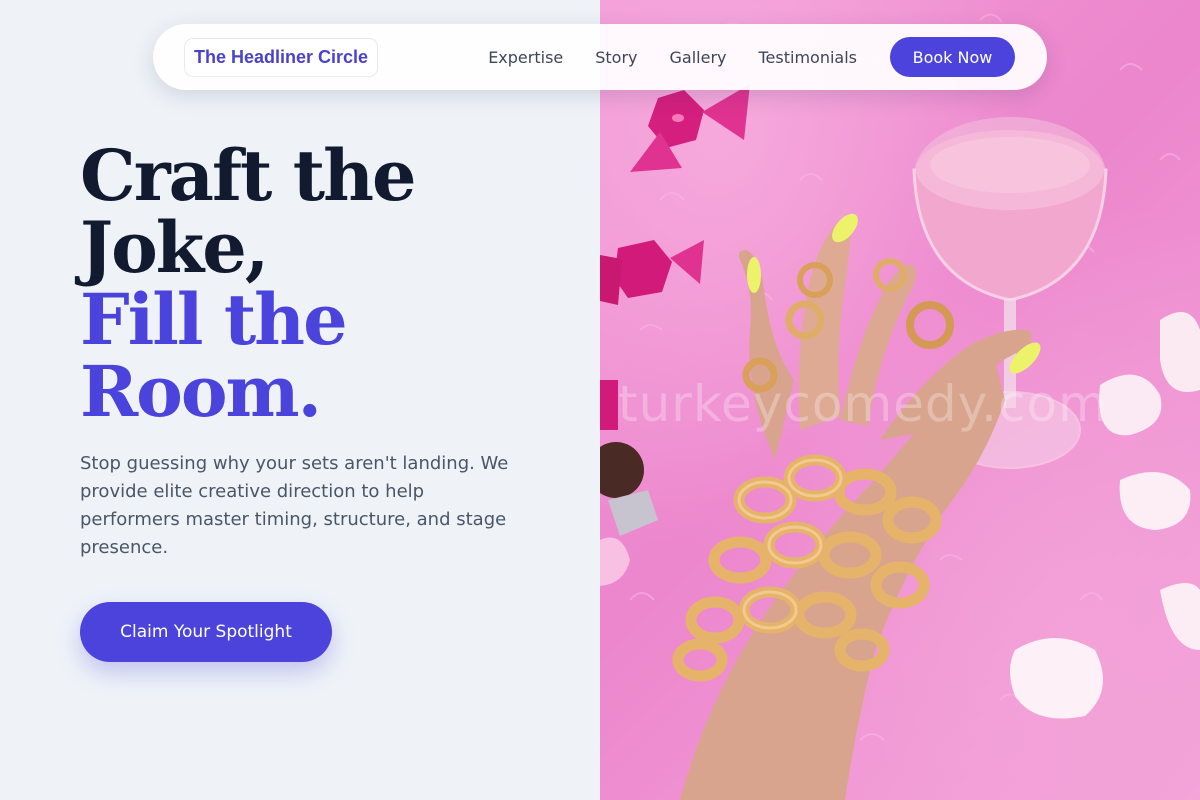 This screenshot has width=1200, height=800. What do you see at coordinates (281, 57) in the screenshot?
I see `brand-logo: The Headliner Circle` at bounding box center [281, 57].